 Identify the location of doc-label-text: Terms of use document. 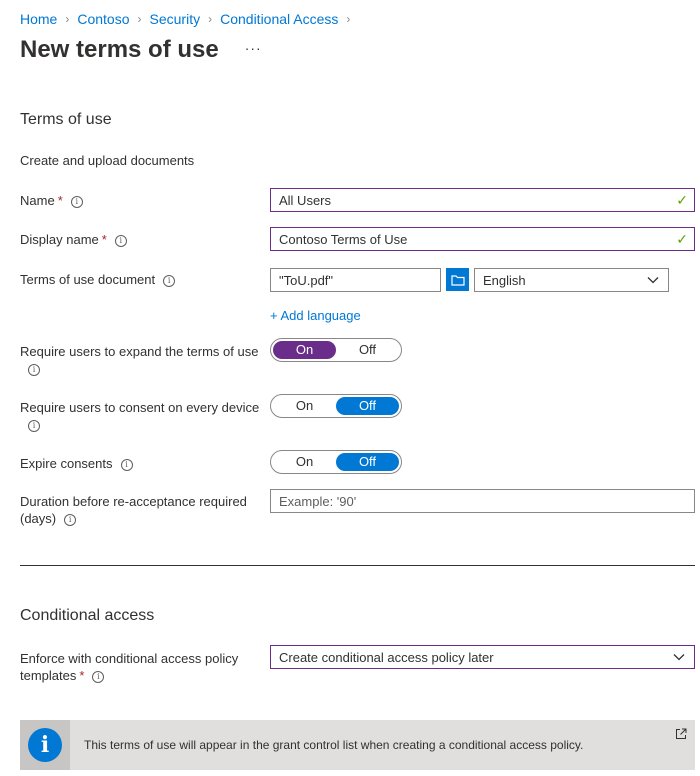
(88, 279).